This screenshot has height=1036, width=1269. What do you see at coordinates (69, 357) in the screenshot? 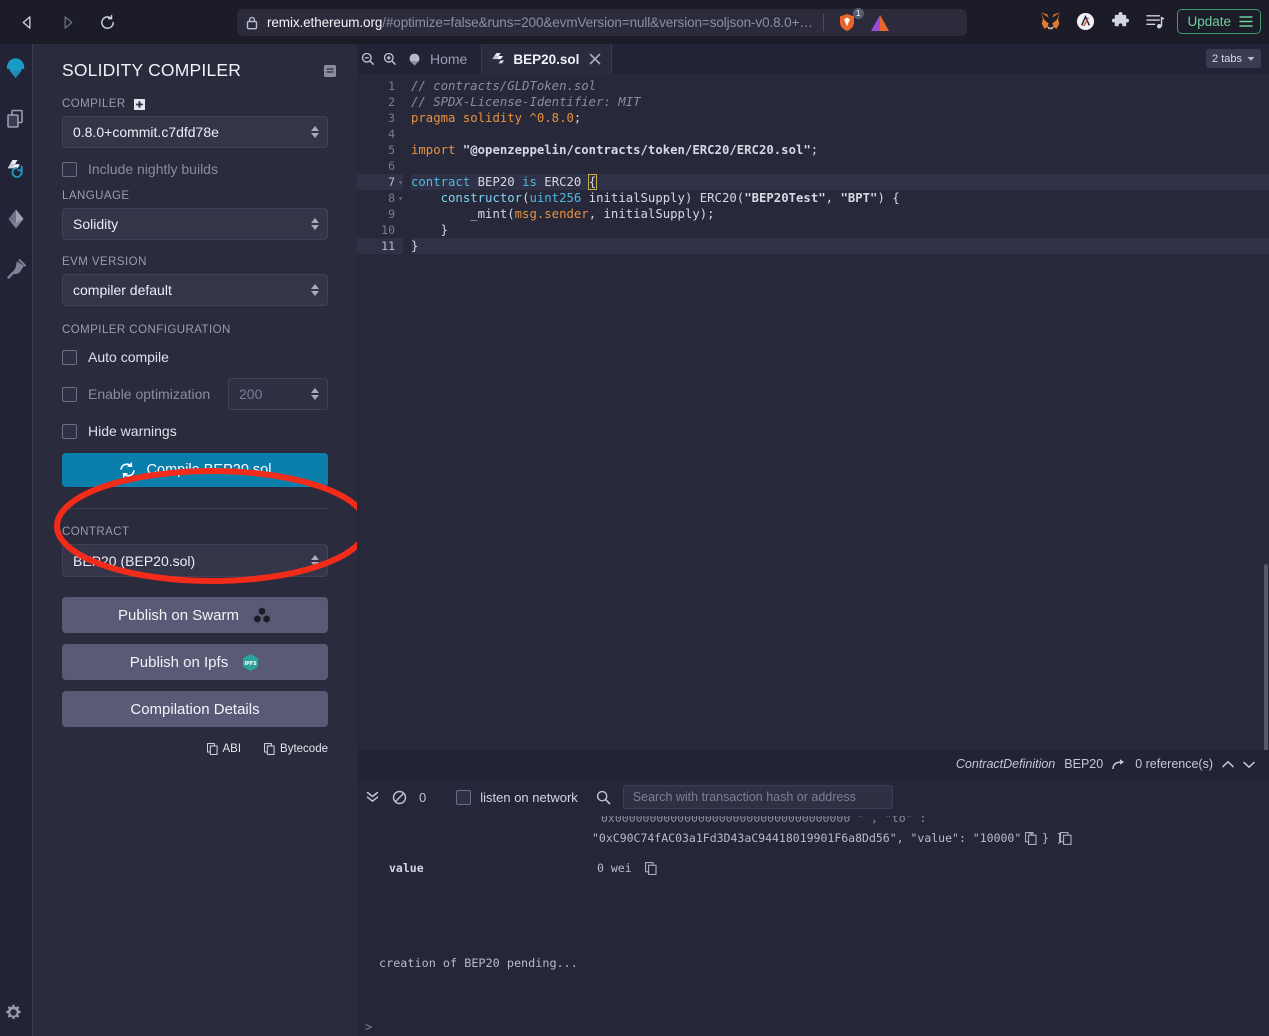
I see `auto-compile-checkbox` at bounding box center [69, 357].